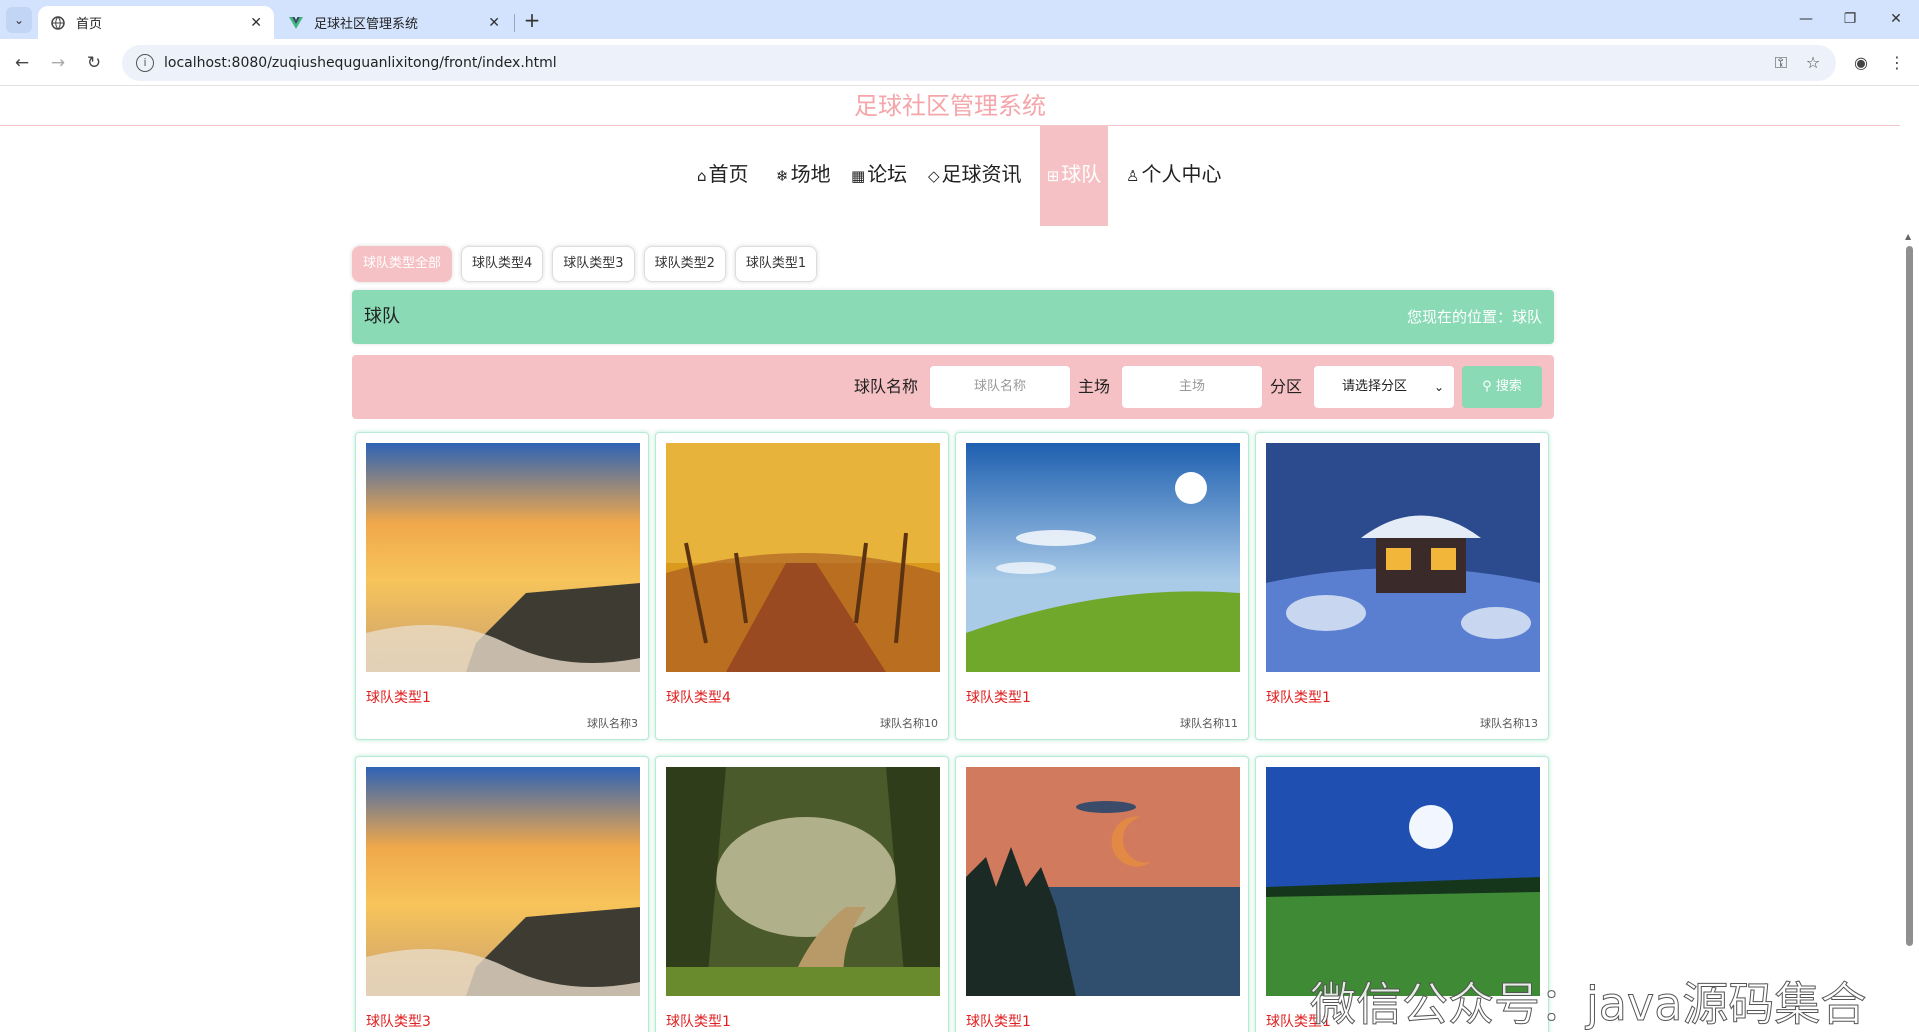  I want to click on tag-icon: ◇, so click(934, 176).